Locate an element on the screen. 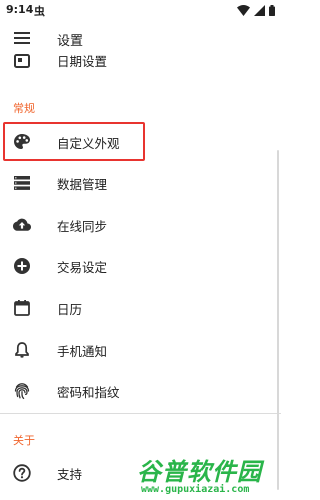  list-item-phone-notification: 手机通知 is located at coordinates (140, 350).